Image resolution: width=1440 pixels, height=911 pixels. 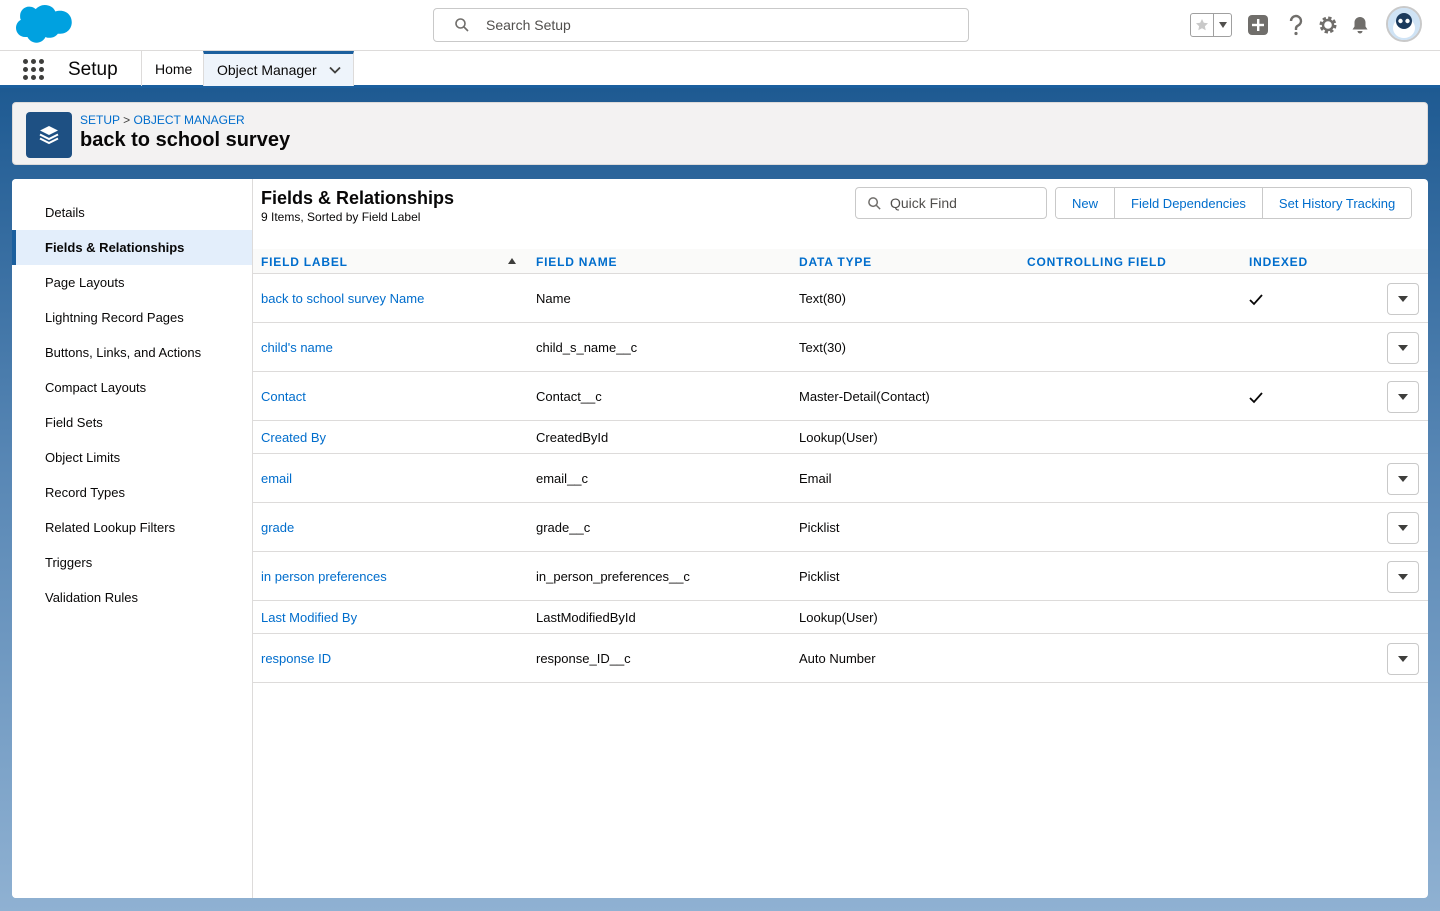 I want to click on field-label-link: in person preferences, so click(x=324, y=576).